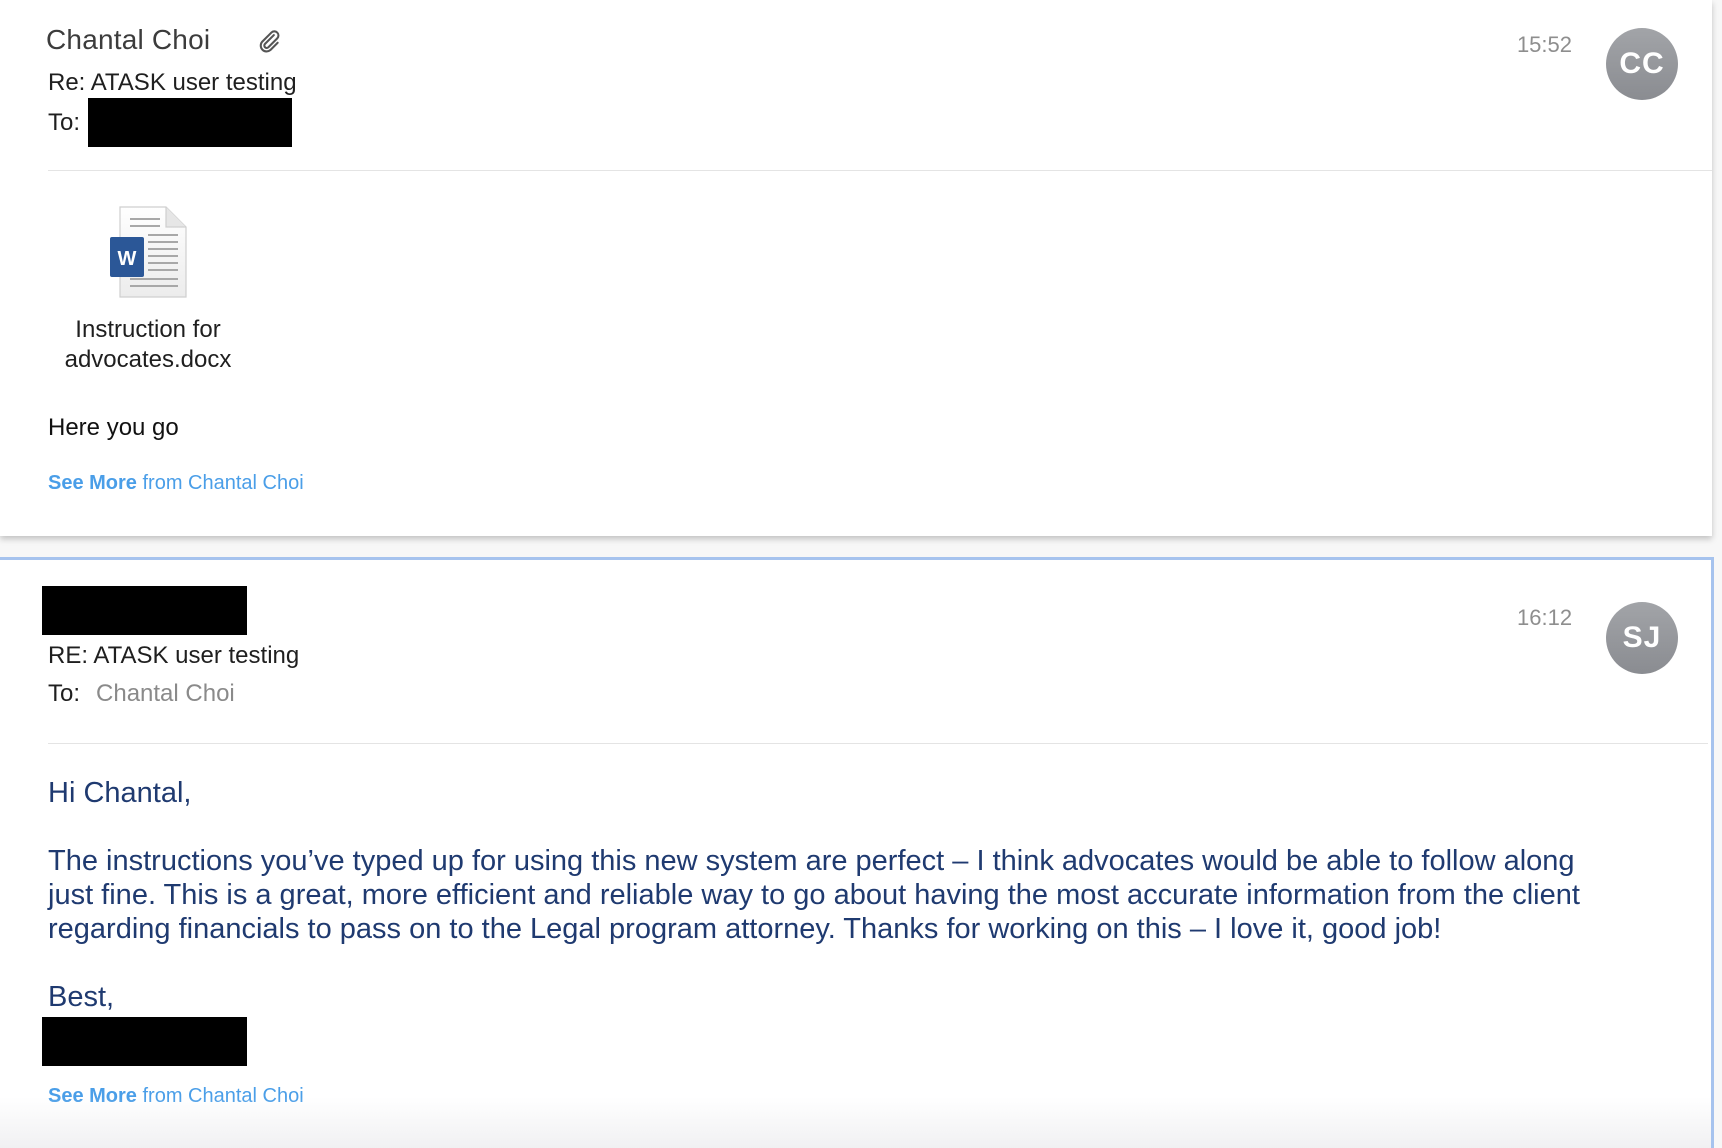 The width and height of the screenshot is (1722, 1148). Describe the element at coordinates (120, 793) in the screenshot. I see `greeting: Hi Chantal,` at that location.